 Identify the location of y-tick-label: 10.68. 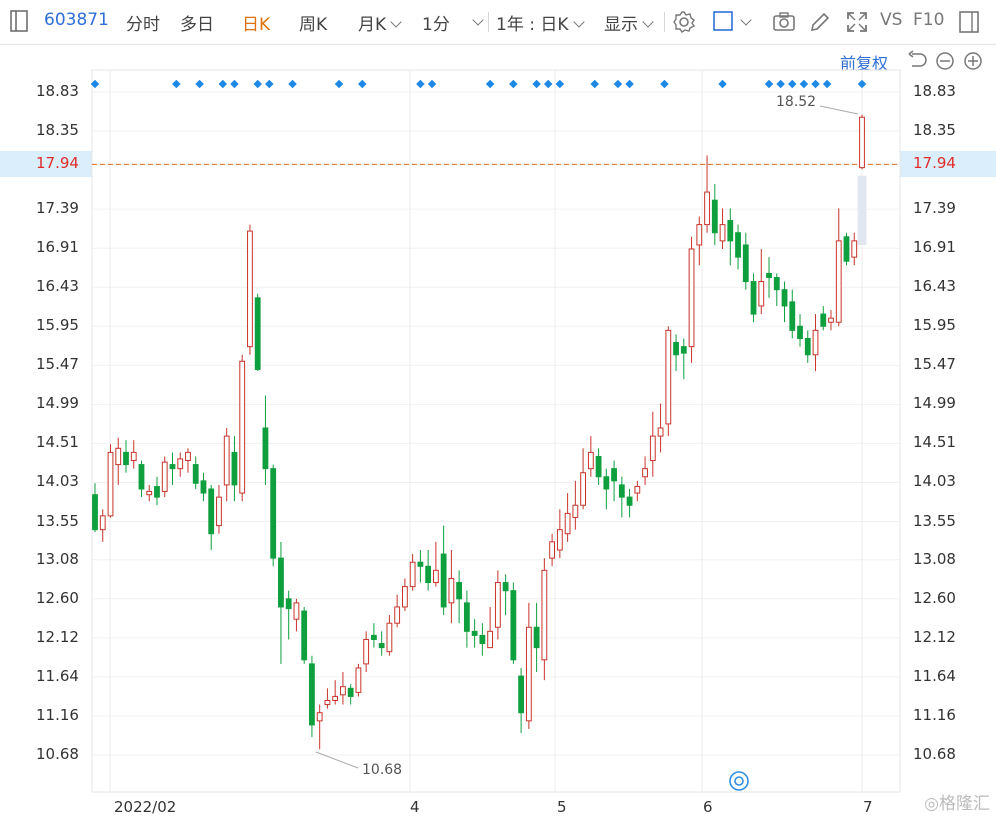
(57, 754).